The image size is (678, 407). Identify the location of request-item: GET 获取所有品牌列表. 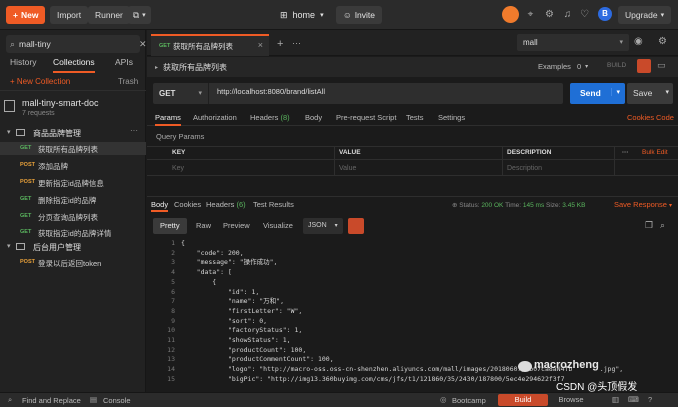
(73, 148).